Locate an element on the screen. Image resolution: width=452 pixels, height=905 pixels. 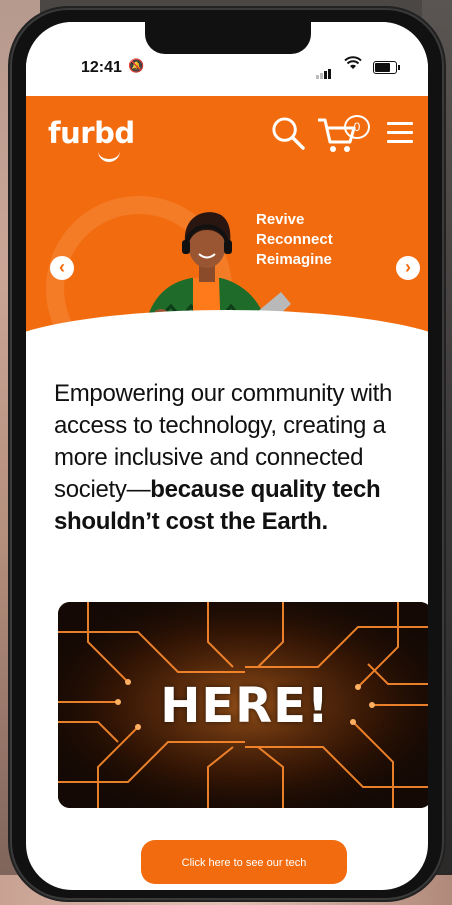
hero-line-reconnect: Reconnect is located at coordinates (294, 239).